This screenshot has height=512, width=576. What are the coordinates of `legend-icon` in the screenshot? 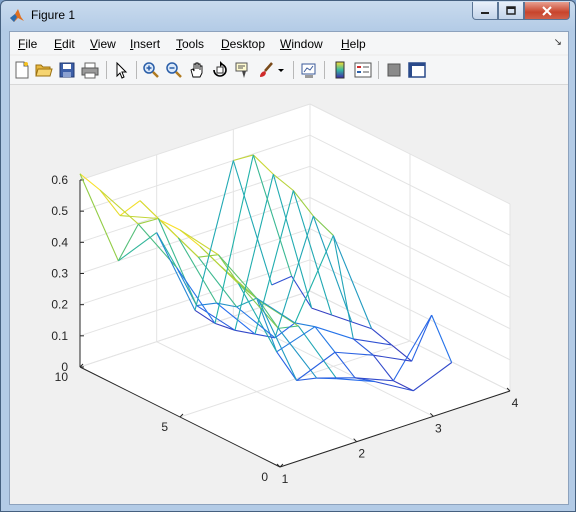 It's located at (363, 70).